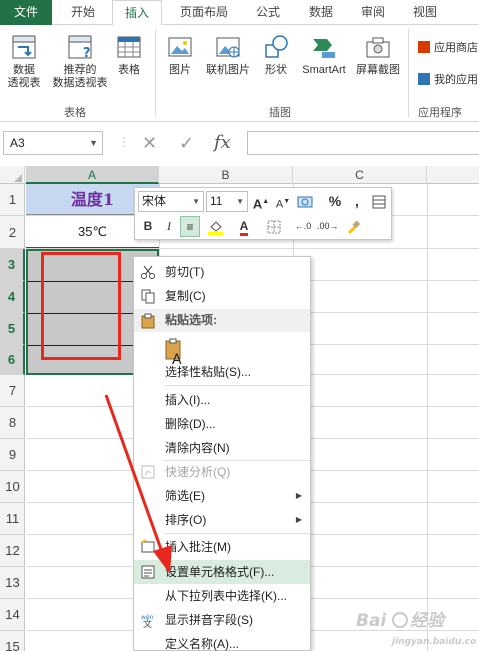 The width and height of the screenshot is (479, 651). I want to click on paint-bucket-icon, so click(215, 228).